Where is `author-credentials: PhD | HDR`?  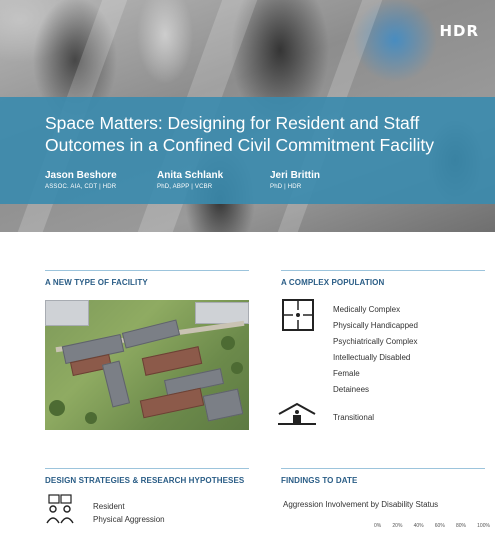
author-credentials: PhD | HDR is located at coordinates (286, 187).